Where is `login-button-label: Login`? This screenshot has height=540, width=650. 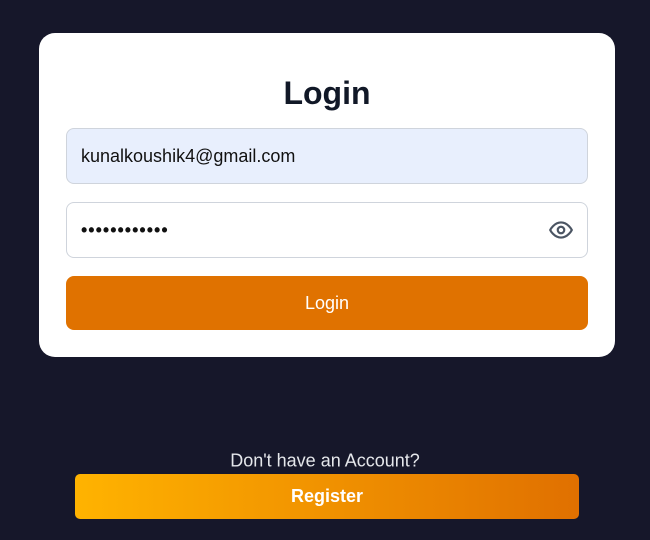
login-button-label: Login is located at coordinates (327, 302).